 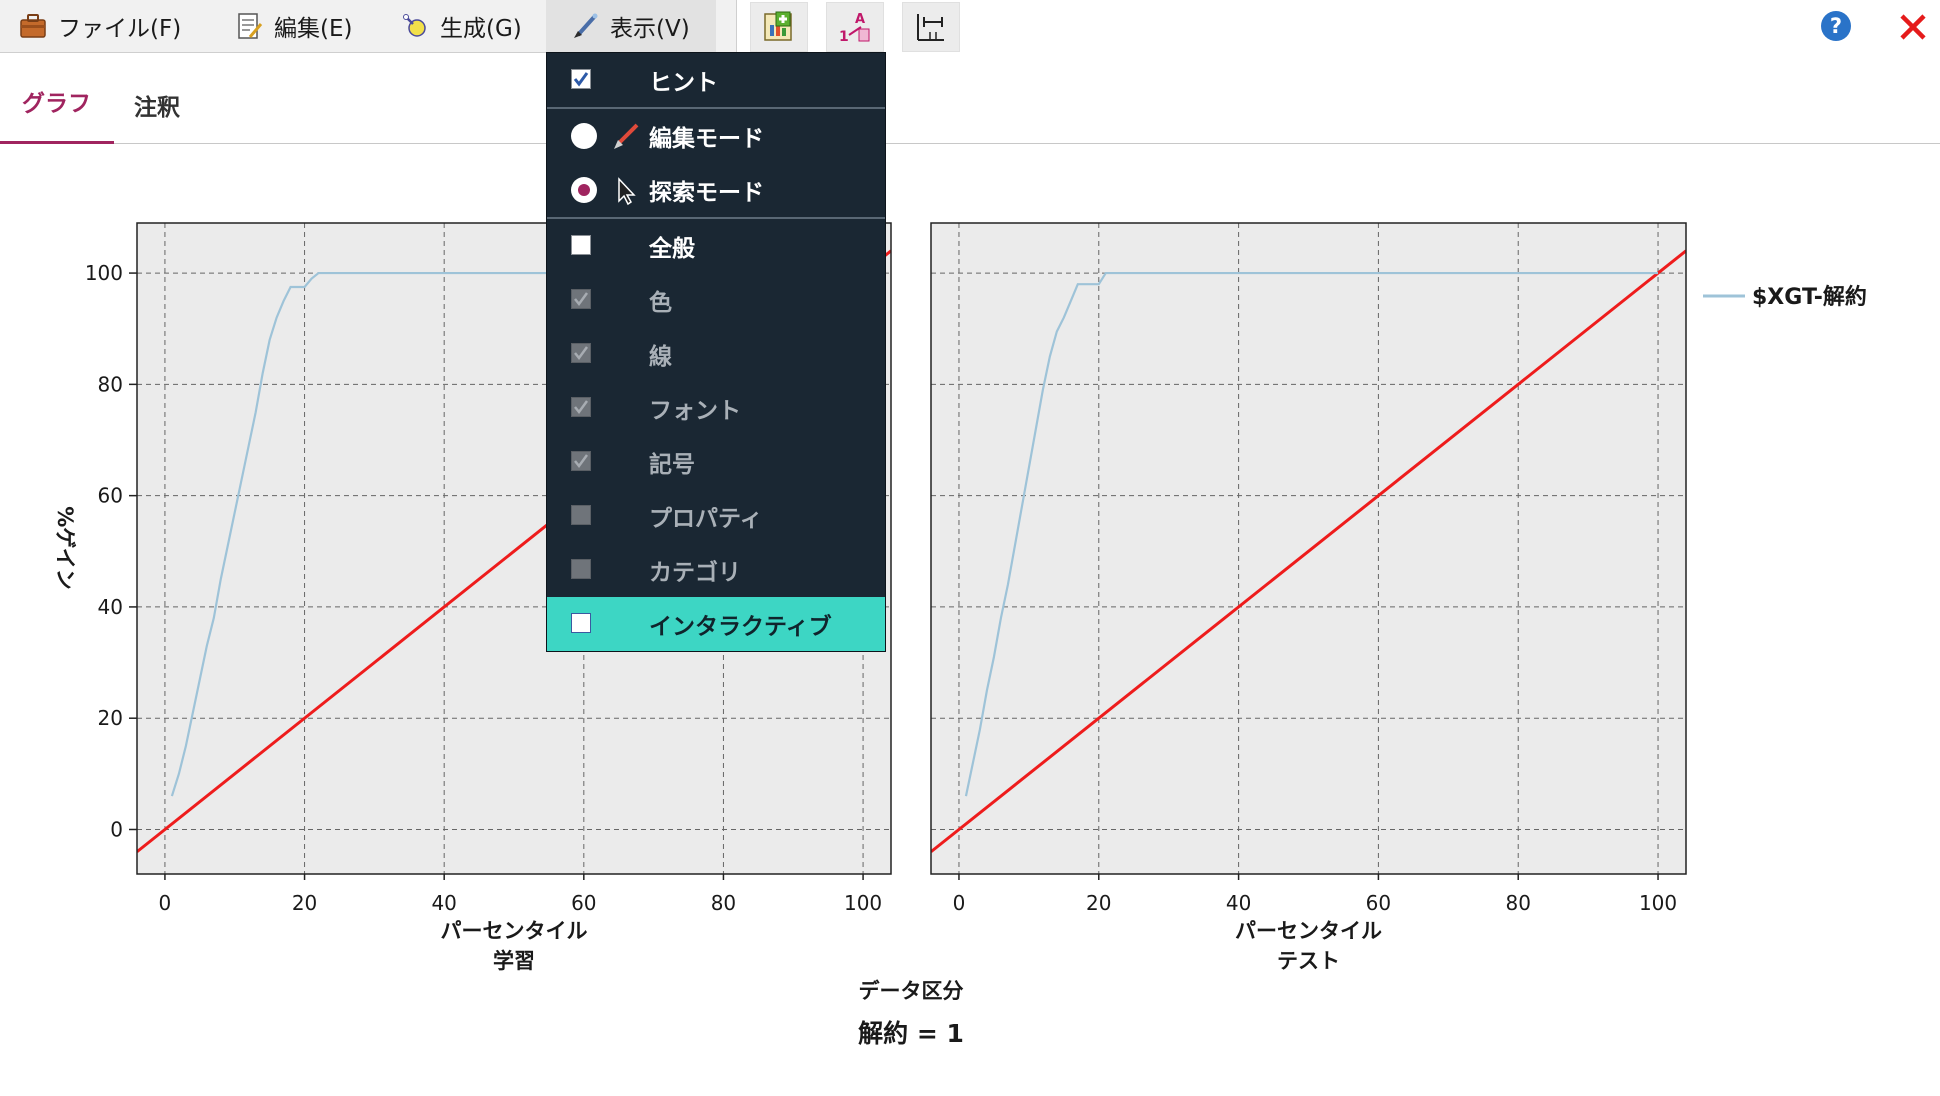 What do you see at coordinates (716, 462) in the screenshot?
I see `view-menu-item-symbol: 記号` at bounding box center [716, 462].